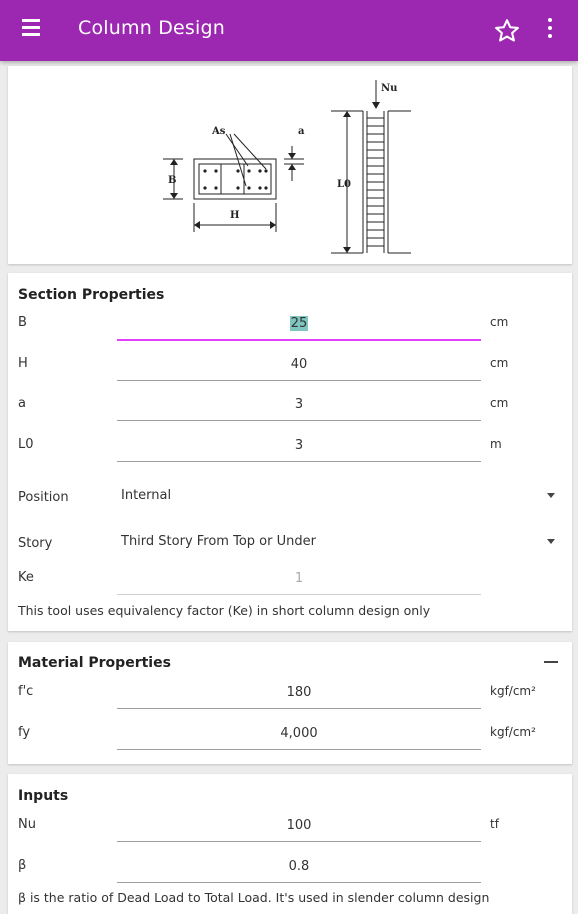  Describe the element at coordinates (289, 30) in the screenshot. I see `app-bar: Column Design` at that location.